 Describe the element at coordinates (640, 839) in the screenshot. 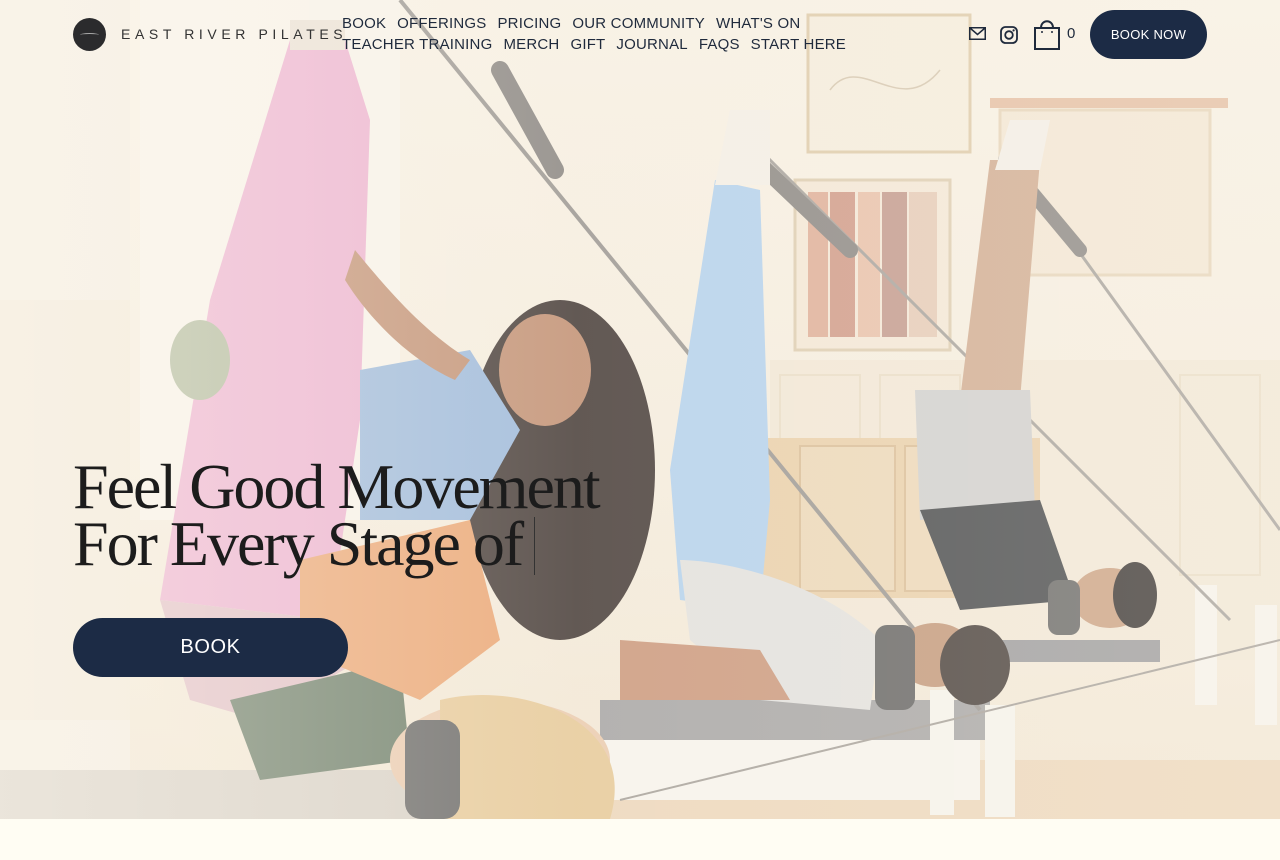

I see `page-background-strip` at that location.